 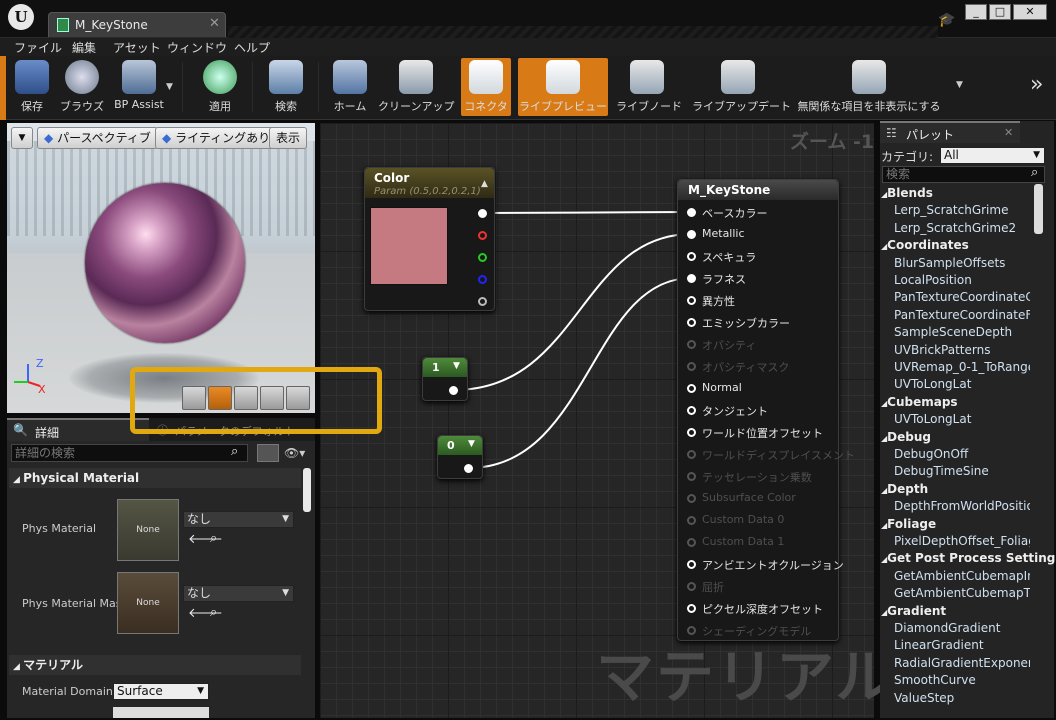 I want to click on palette-item: Lerp_ScratchGrime, so click(x=962, y=210).